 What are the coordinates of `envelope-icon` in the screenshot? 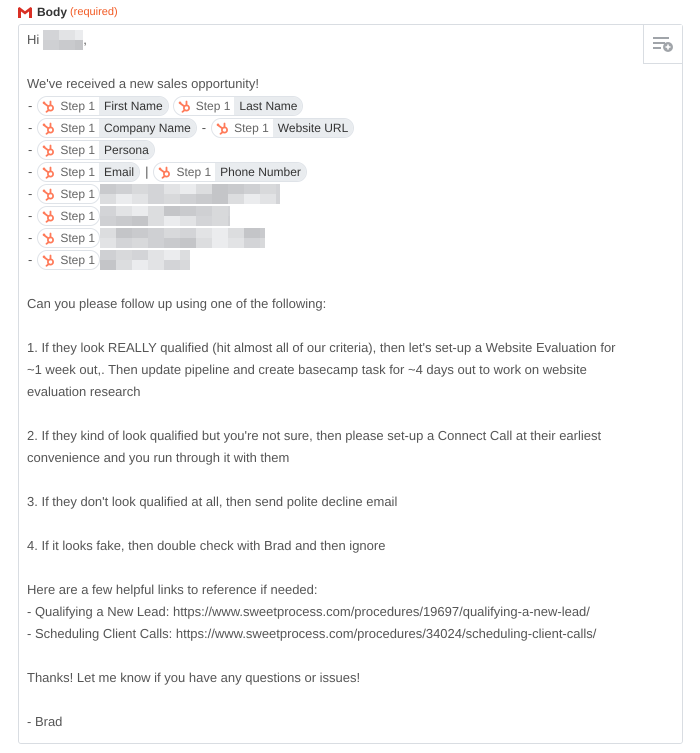 It's located at (25, 12).